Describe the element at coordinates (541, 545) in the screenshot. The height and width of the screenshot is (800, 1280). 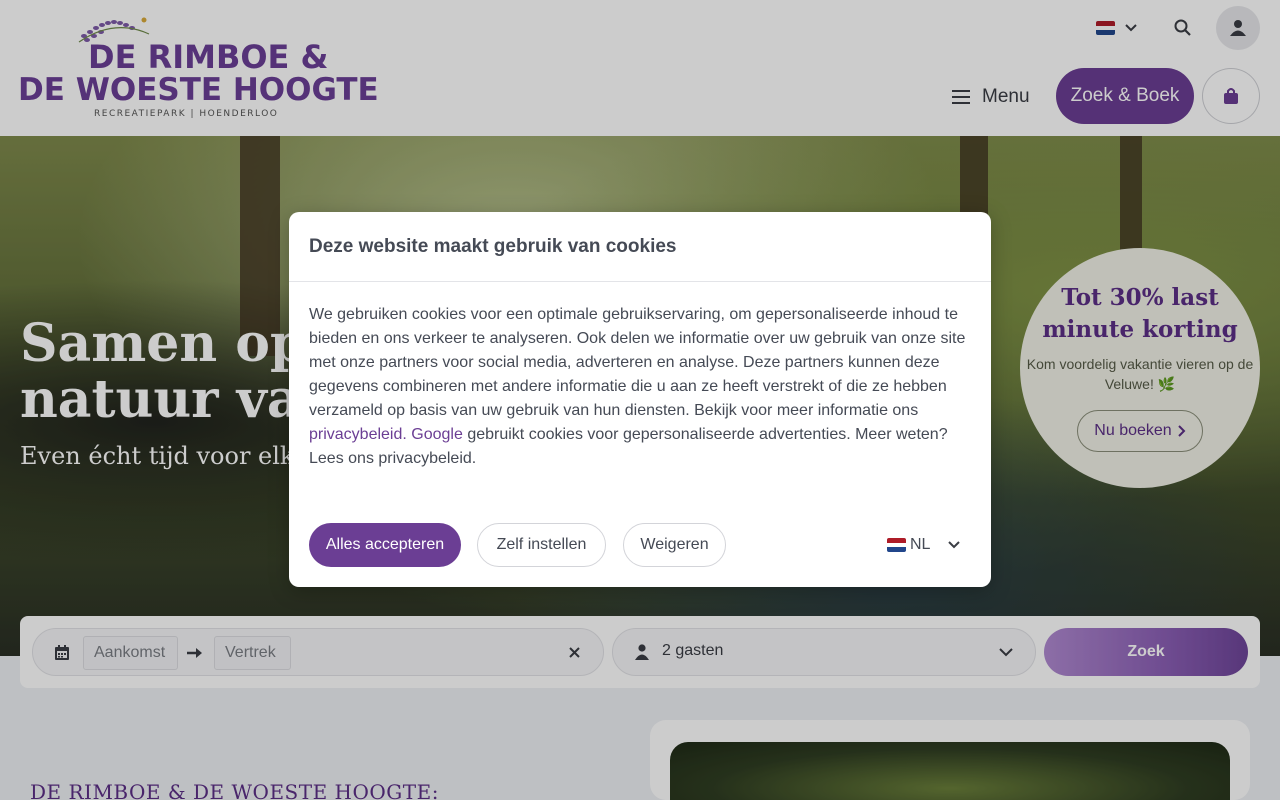
I see `customize-button: Zelf instellen` at that location.